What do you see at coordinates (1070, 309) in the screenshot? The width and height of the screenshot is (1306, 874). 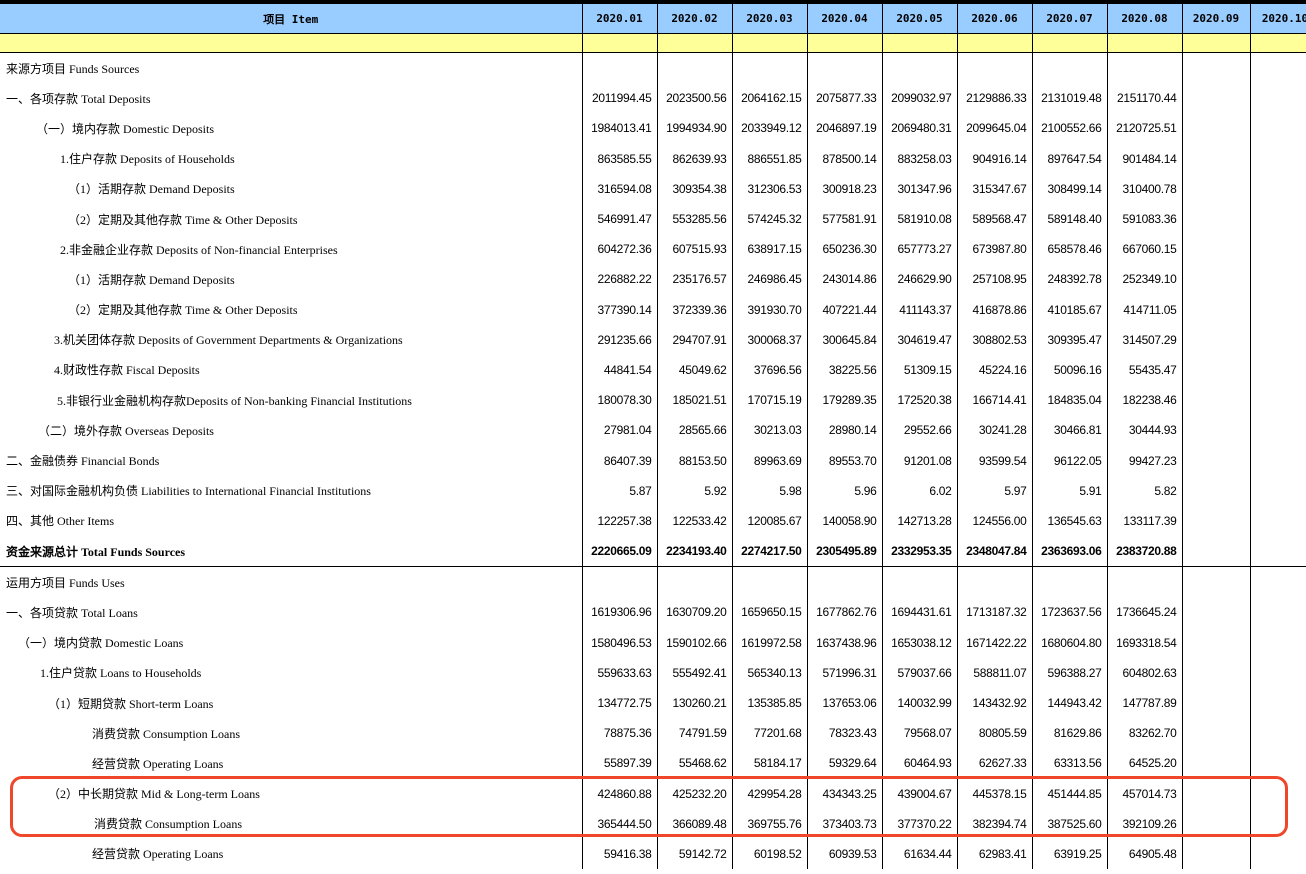 I see `value-cell: 410185.67` at bounding box center [1070, 309].